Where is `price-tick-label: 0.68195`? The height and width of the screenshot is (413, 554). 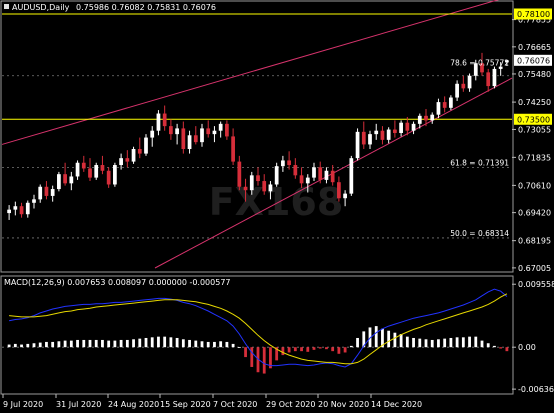 price-tick-label: 0.68195 is located at coordinates (534, 241).